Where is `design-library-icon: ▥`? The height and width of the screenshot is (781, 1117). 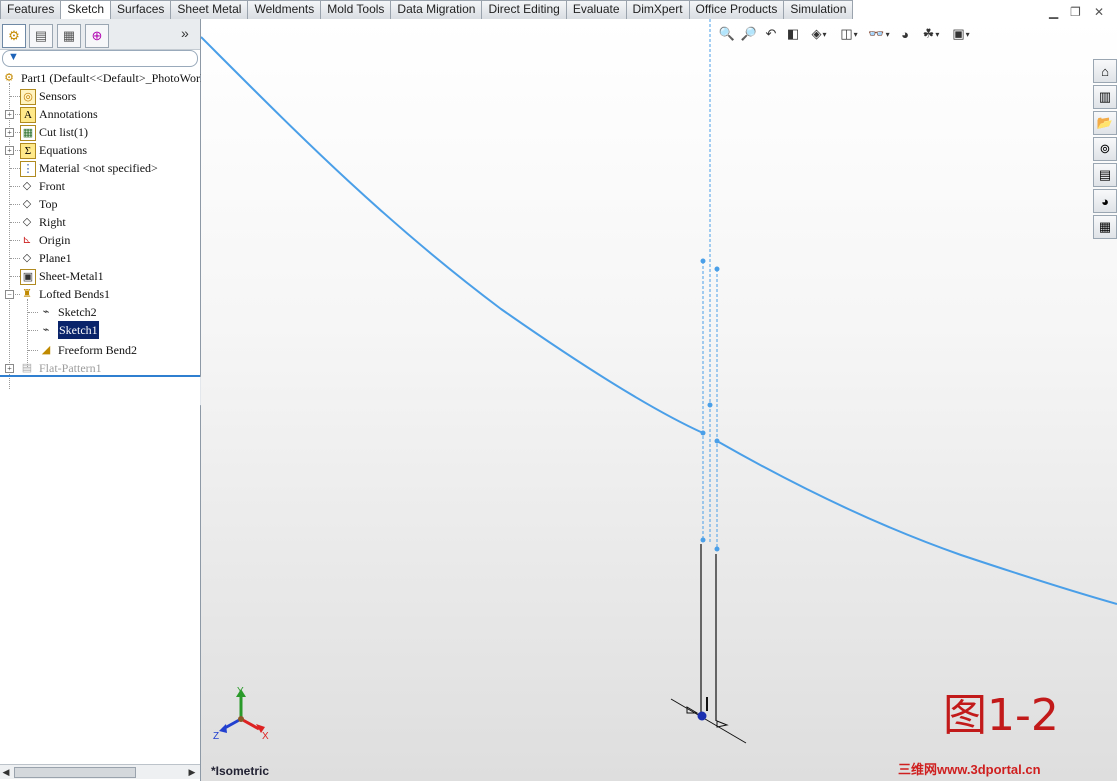 design-library-icon: ▥ is located at coordinates (1105, 97).